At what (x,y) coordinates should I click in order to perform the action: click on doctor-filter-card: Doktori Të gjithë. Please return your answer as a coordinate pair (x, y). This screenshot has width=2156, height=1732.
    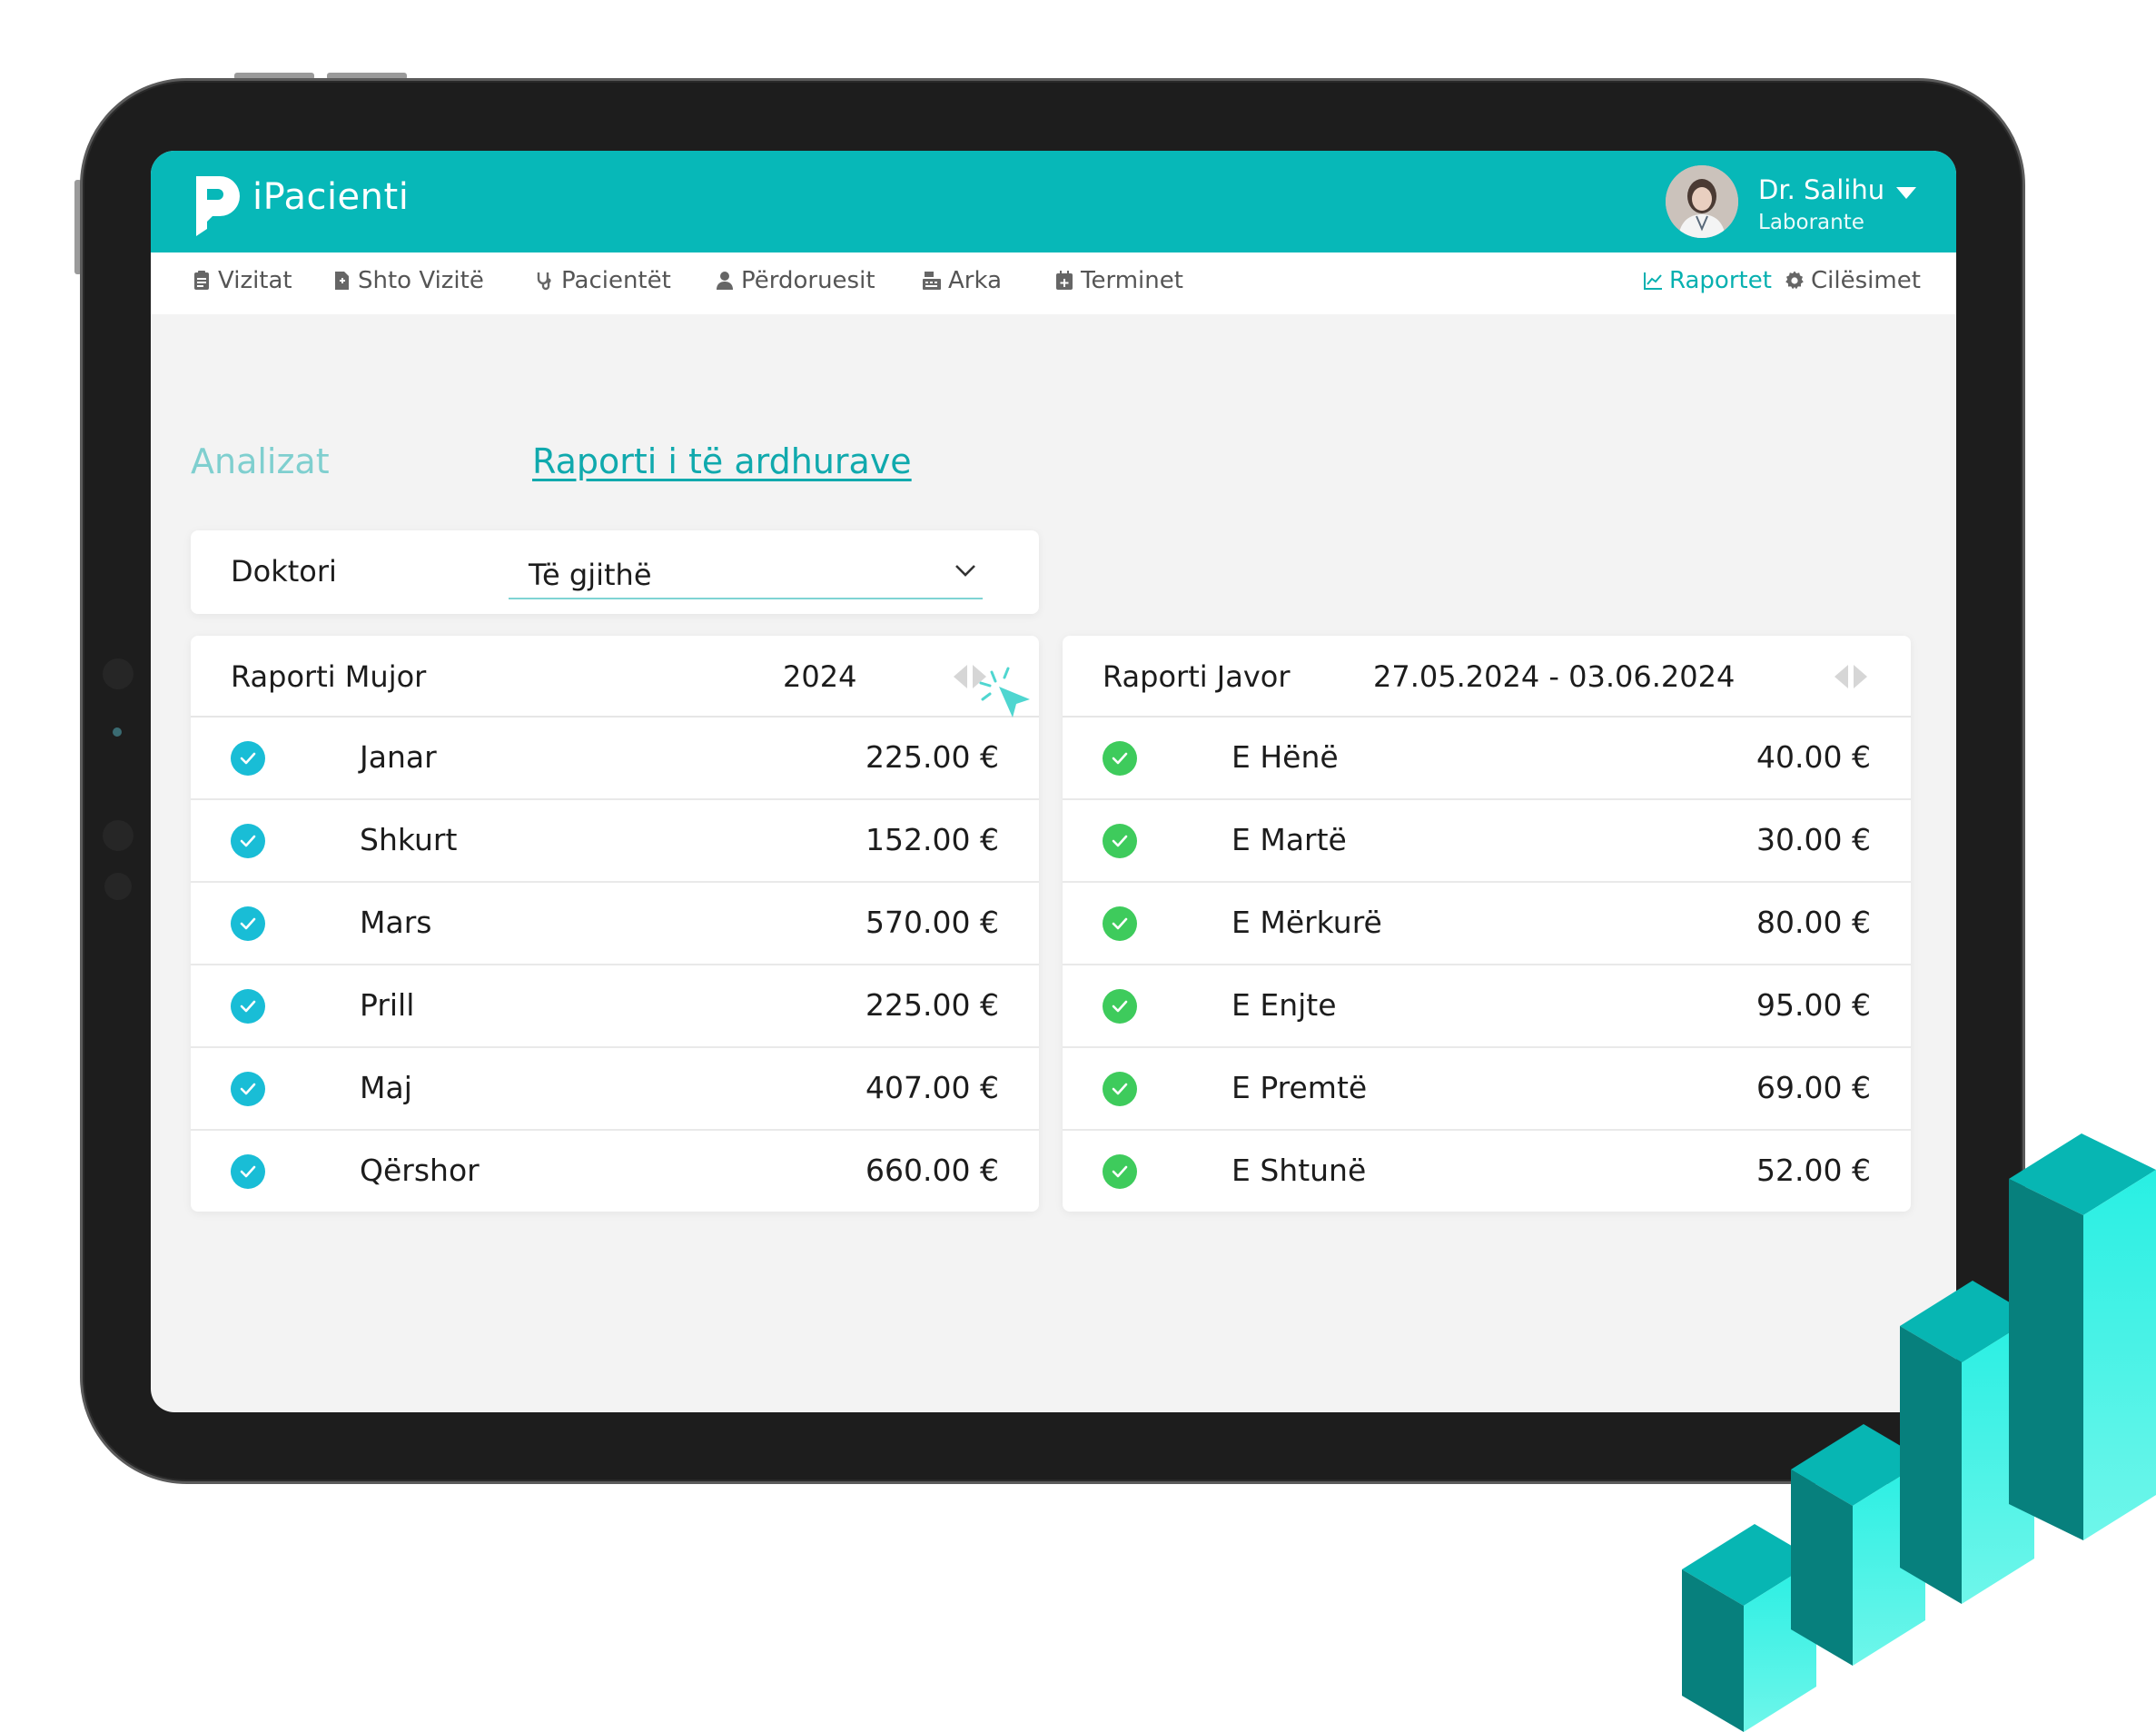
    Looking at the image, I should click on (615, 572).